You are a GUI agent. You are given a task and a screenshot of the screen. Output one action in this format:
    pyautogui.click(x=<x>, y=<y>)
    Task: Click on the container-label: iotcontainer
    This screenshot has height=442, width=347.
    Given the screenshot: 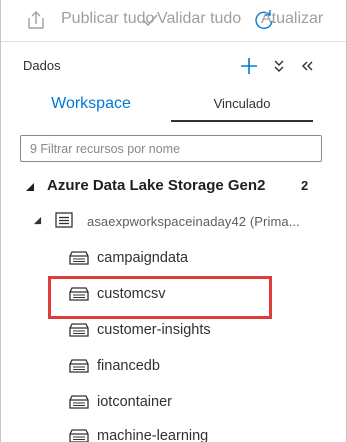 What is the action you would take?
    pyautogui.click(x=134, y=402)
    